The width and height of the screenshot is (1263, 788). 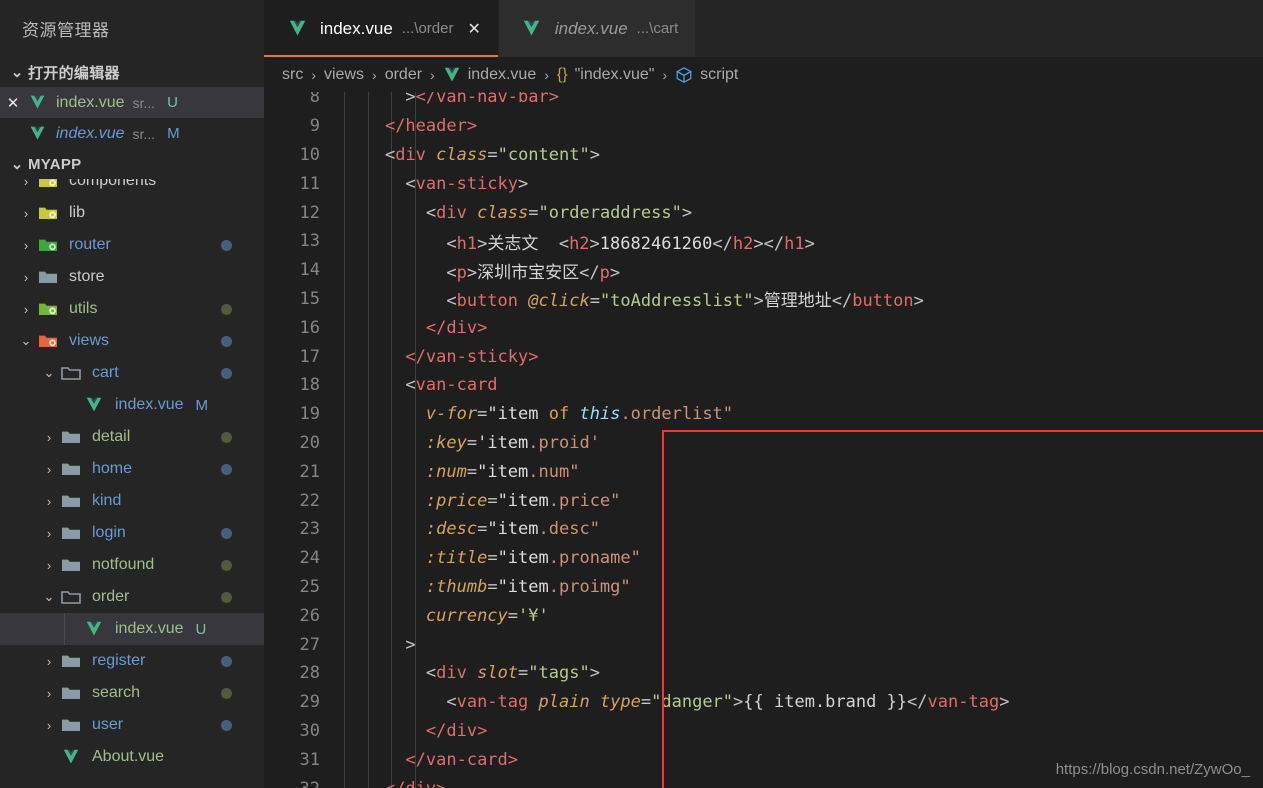 I want to click on tree-item-home: › home, so click(x=132, y=469).